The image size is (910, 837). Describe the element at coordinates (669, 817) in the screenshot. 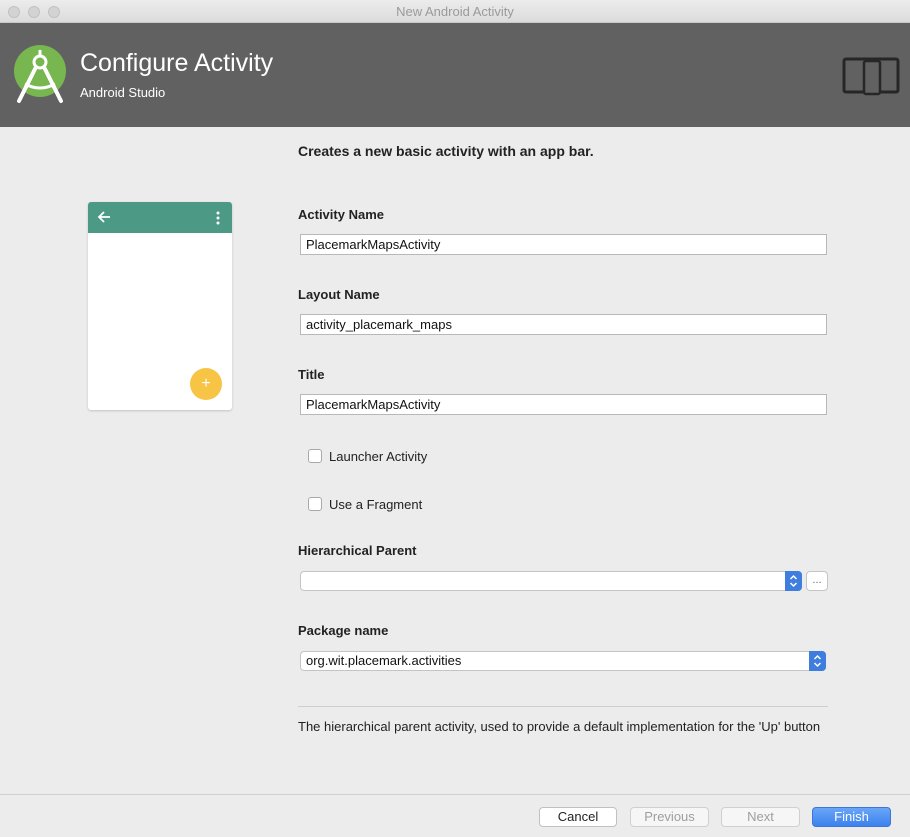

I see `previous-button: Previous` at that location.